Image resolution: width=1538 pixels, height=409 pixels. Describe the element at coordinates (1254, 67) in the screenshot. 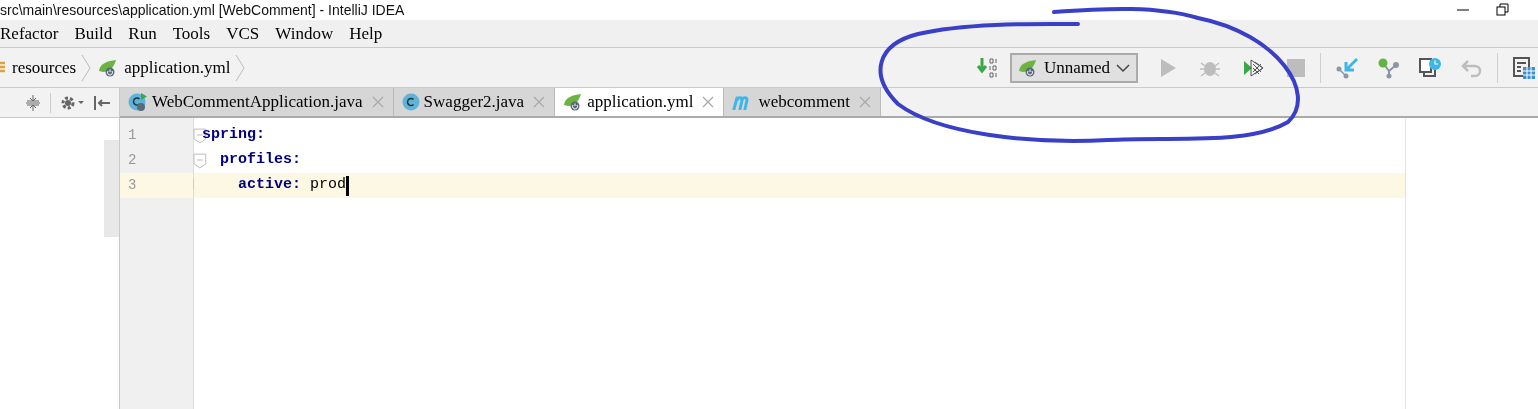

I see `coverage-icon` at that location.